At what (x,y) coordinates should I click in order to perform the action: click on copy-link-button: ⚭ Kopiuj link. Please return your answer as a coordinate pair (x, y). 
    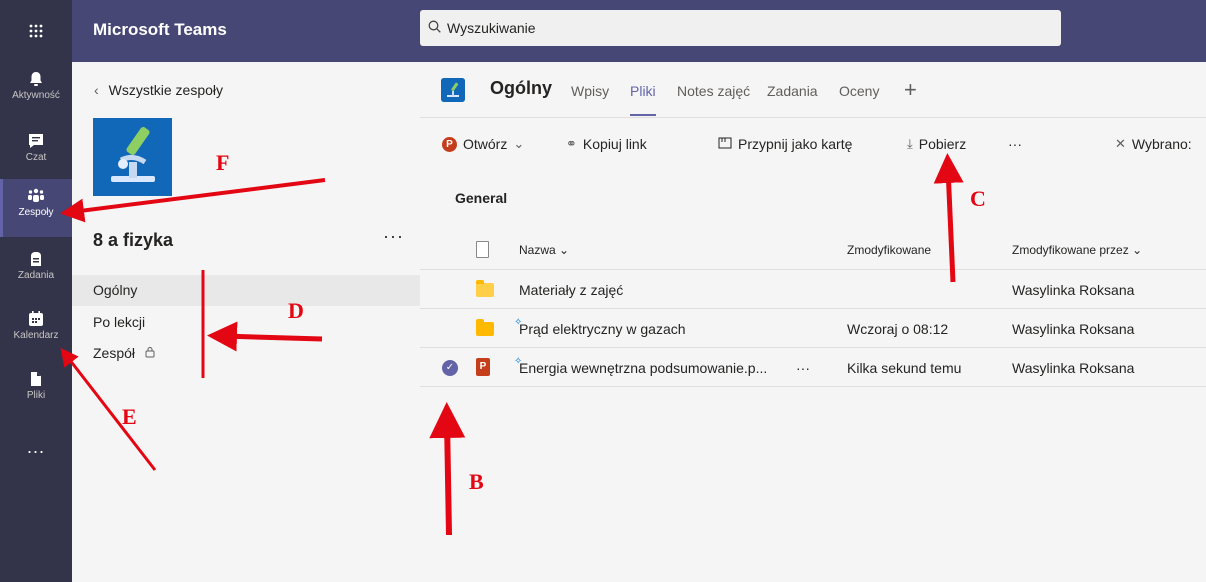
    Looking at the image, I should click on (606, 144).